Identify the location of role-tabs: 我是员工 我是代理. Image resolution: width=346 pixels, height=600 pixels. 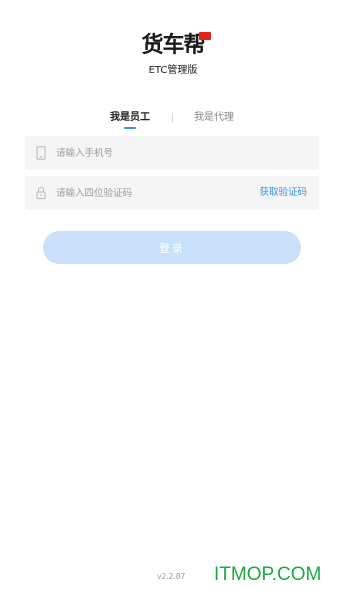
(173, 121).